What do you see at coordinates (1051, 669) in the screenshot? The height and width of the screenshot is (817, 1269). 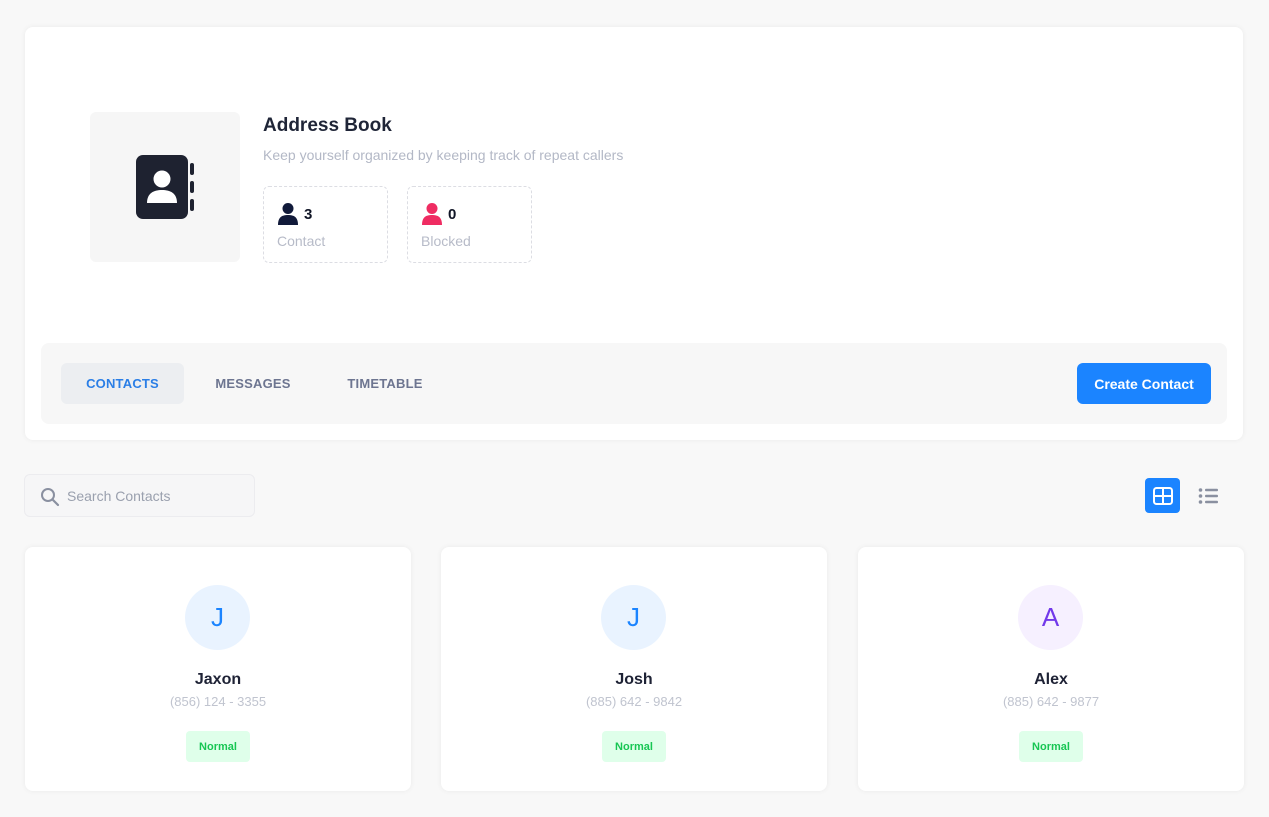 I see `contact-card: A Alex (885) 642 - 9877 Normal` at bounding box center [1051, 669].